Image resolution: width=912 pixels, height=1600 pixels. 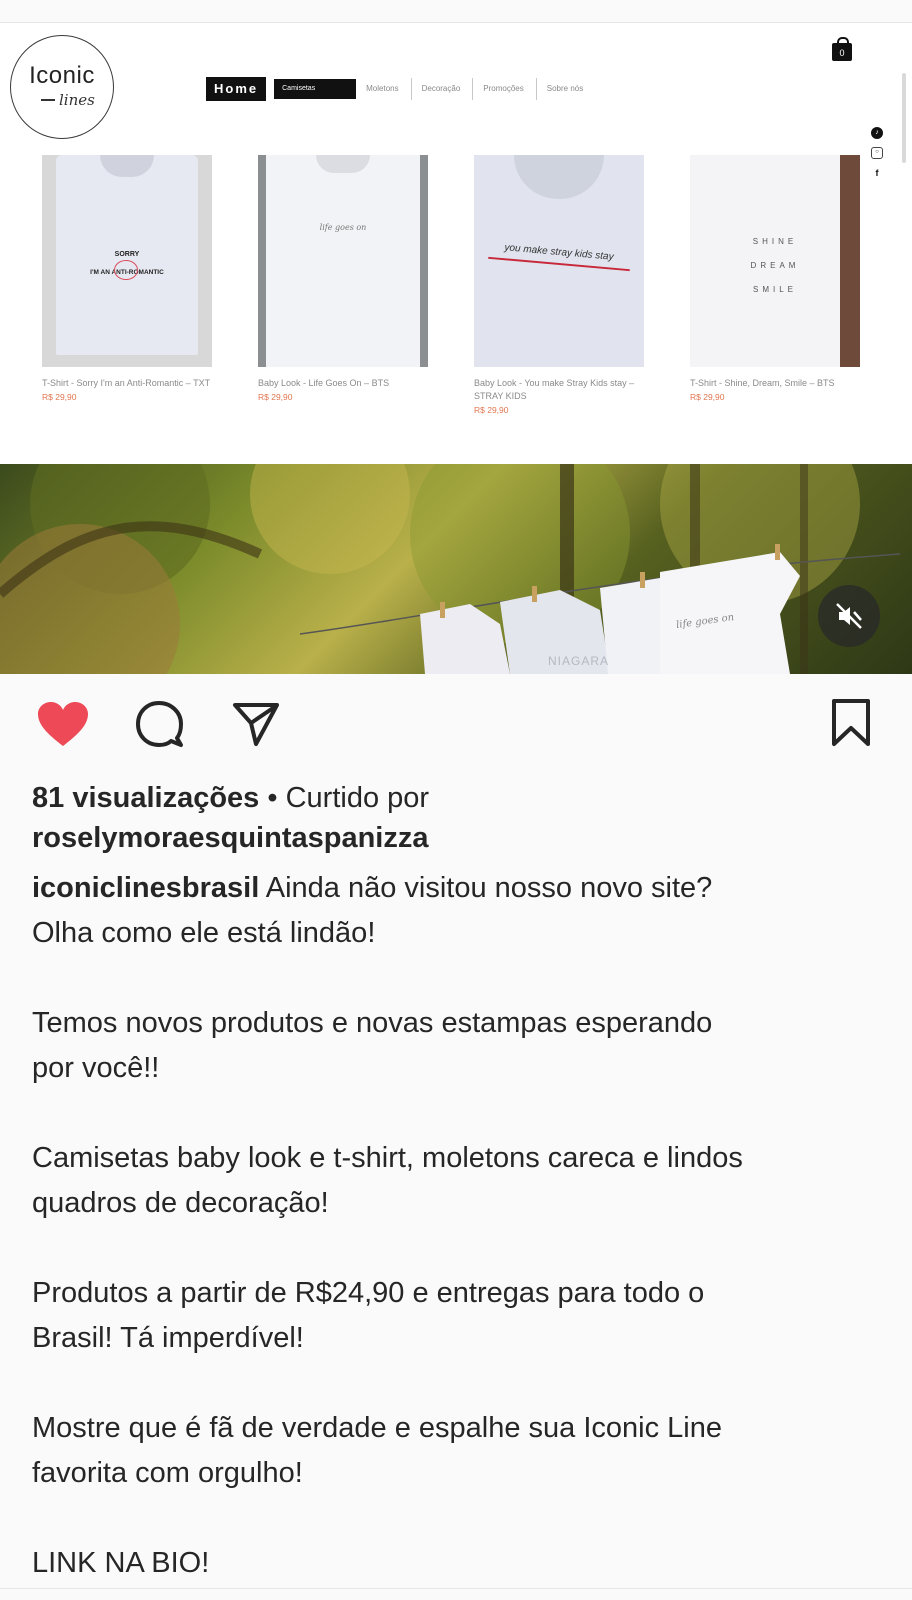 What do you see at coordinates (462, 838) in the screenshot?
I see `liked-by-user: roselymoraesquintaspanizza` at bounding box center [462, 838].